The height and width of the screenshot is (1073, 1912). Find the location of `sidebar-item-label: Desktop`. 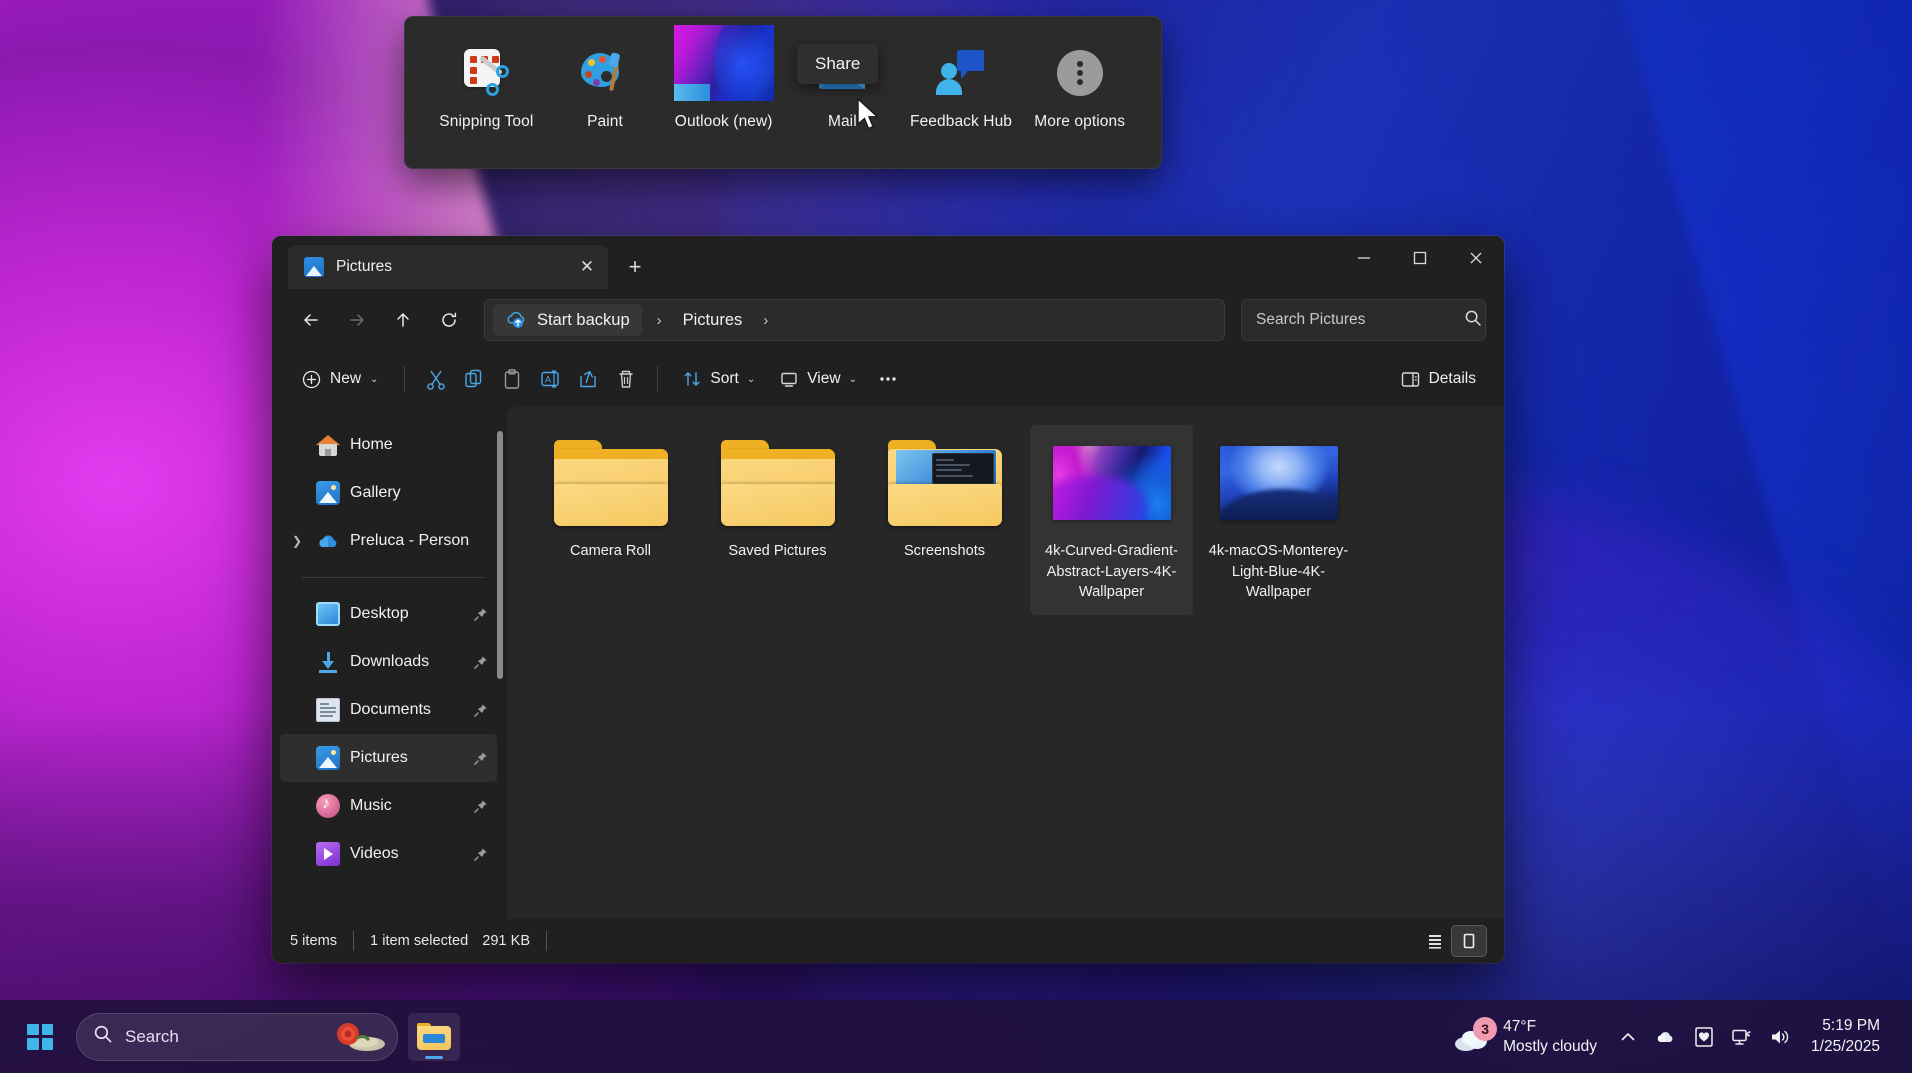

sidebar-item-label: Desktop is located at coordinates (379, 613).